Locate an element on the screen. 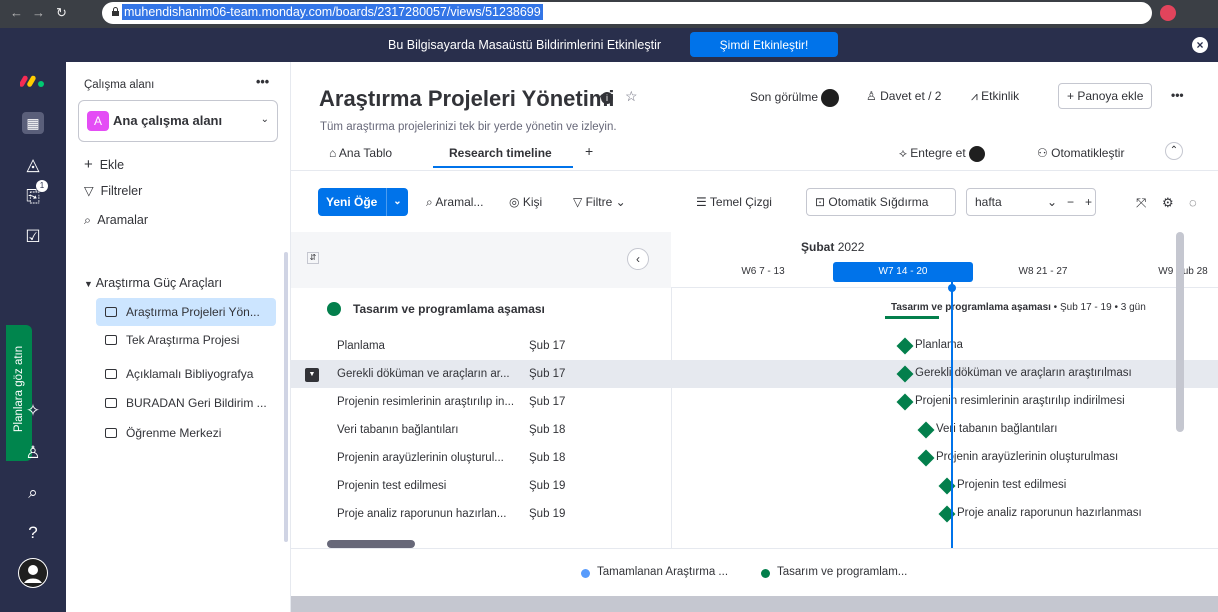 The image size is (1218, 612). comment-icon: ◌ is located at coordinates (1193, 202).